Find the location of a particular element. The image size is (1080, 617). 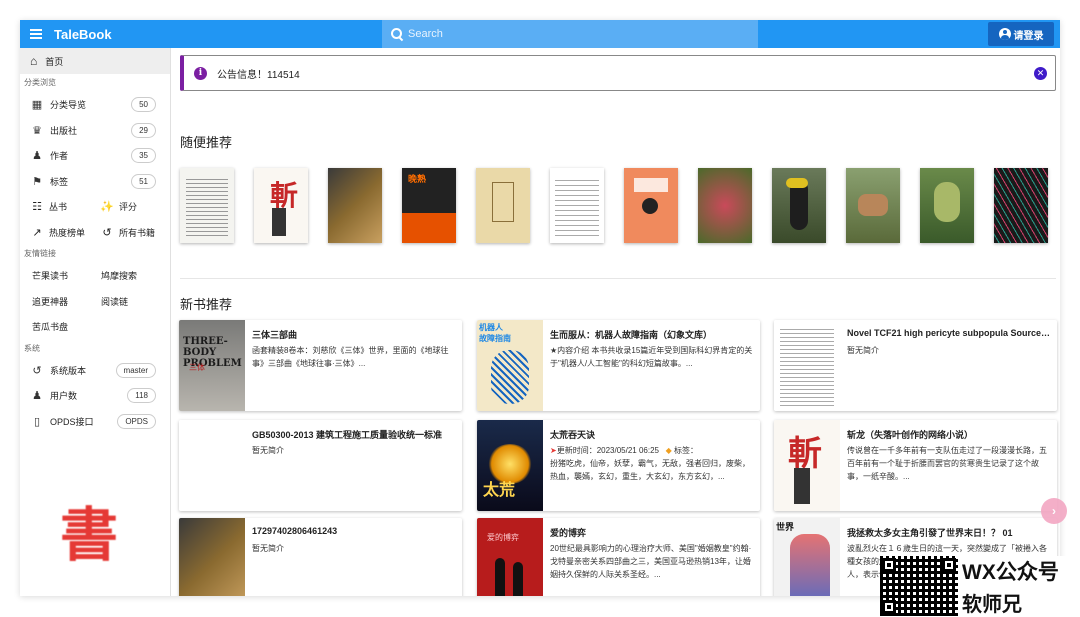

wechat-watermark: WX公众号 软师兄 is located at coordinates (980, 586).